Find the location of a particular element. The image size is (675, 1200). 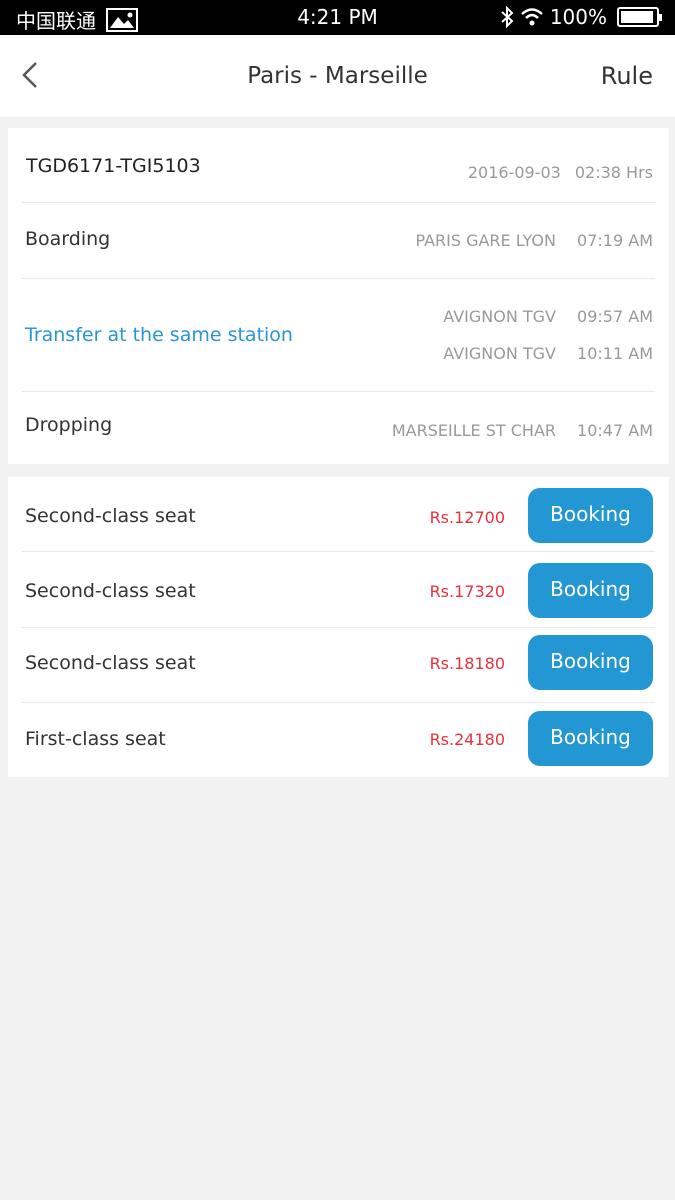

transfer-link: Transfer at the same station is located at coordinates (159, 335).